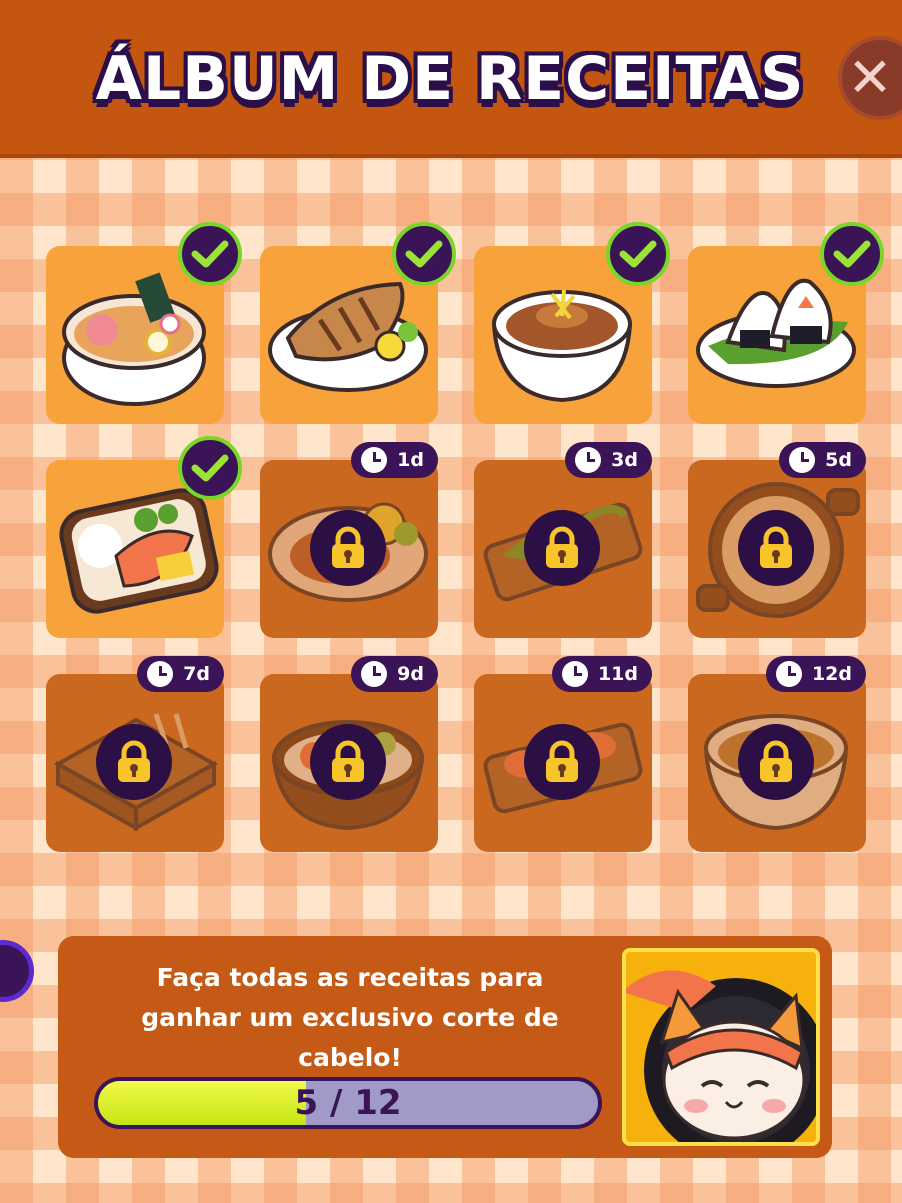 Image resolution: width=902 pixels, height=1203 pixels. I want to click on unlock-timer-badge: 1d, so click(394, 460).